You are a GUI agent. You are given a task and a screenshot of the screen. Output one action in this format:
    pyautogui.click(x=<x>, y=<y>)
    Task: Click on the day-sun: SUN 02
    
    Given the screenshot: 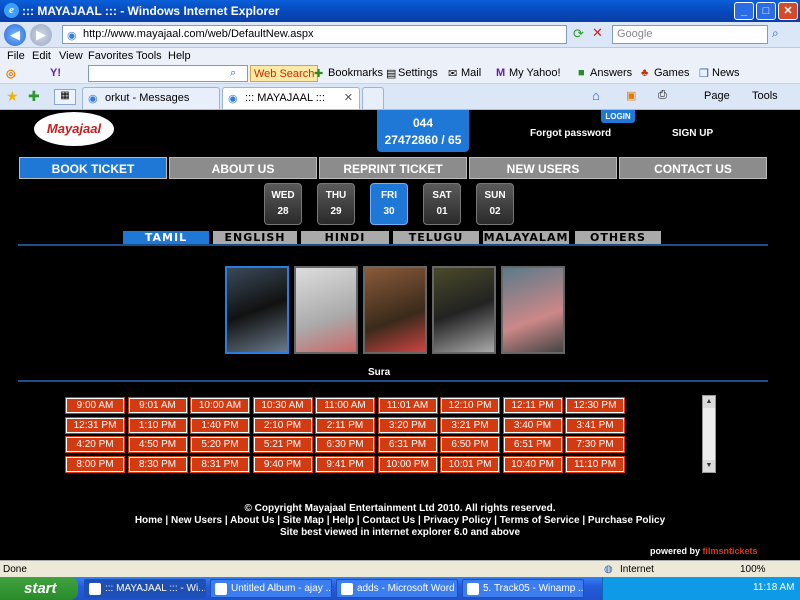 What is the action you would take?
    pyautogui.click(x=495, y=204)
    